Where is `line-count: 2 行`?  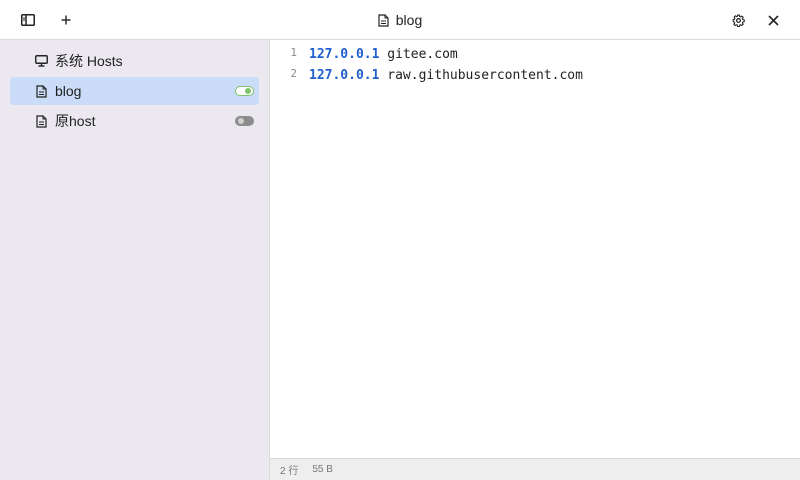
line-count: 2 行 is located at coordinates (289, 471).